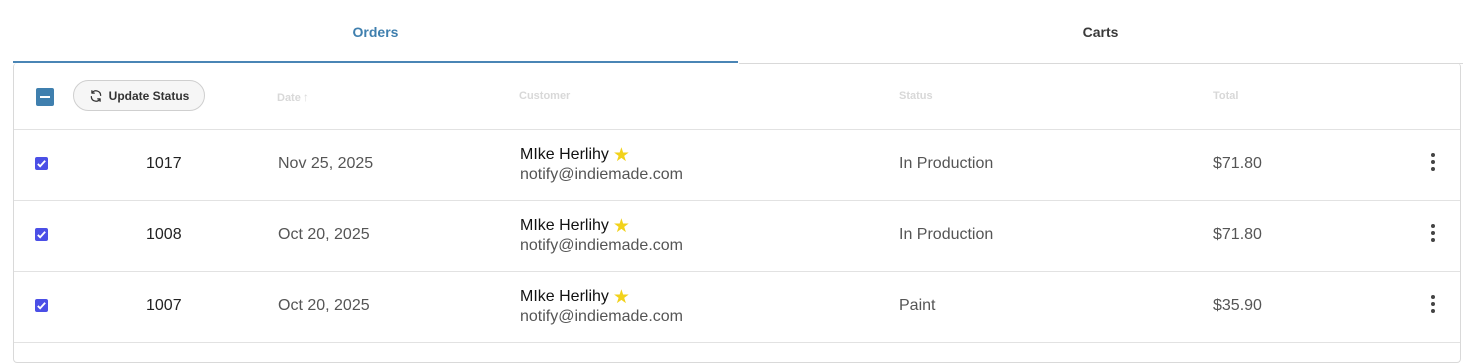 This screenshot has height=363, width=1472. Describe the element at coordinates (326, 163) in the screenshot. I see `order-date: Nov 25, 2025` at that location.